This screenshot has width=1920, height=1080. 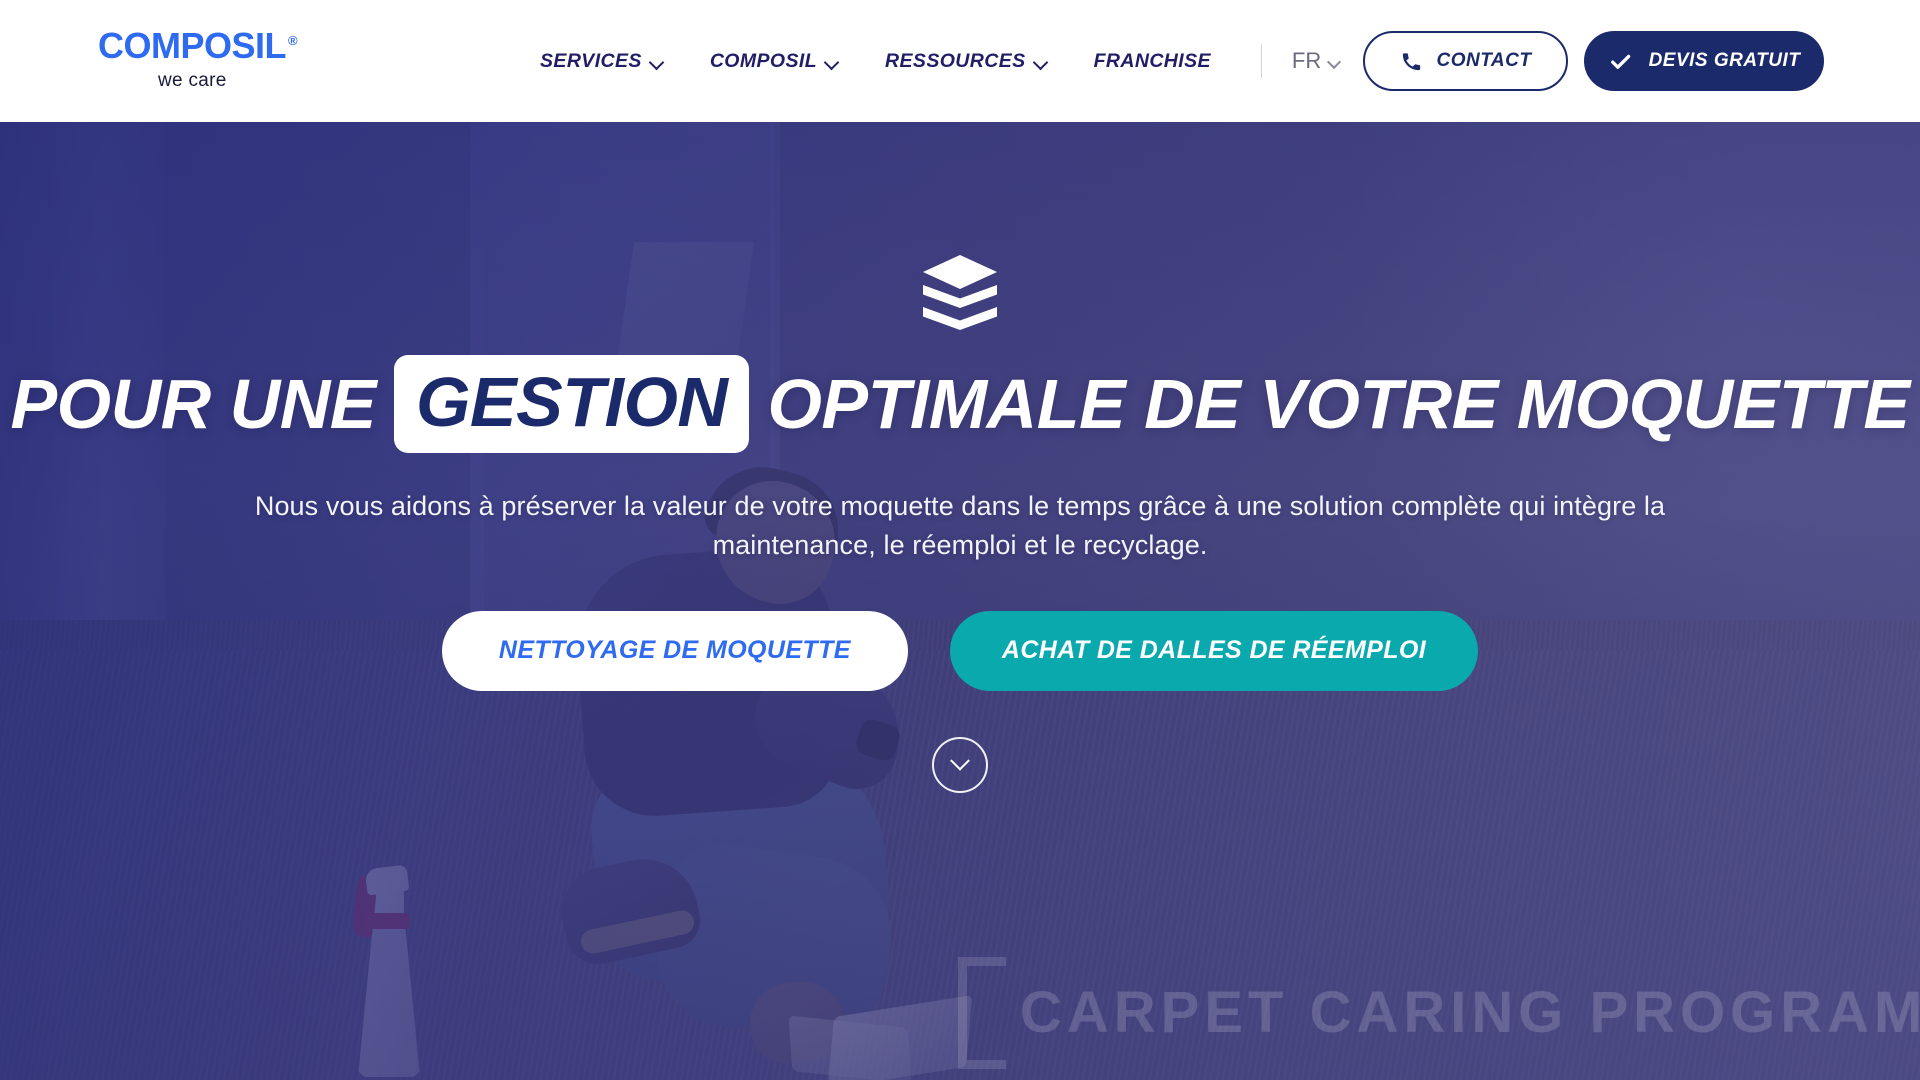 I want to click on nav-item-services: SERVICES, so click(x=602, y=61).